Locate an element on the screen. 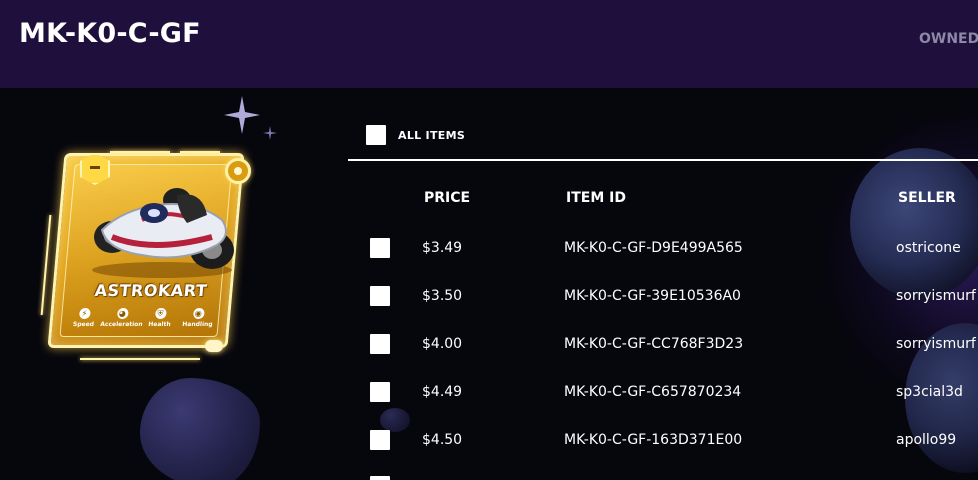 The height and width of the screenshot is (480, 978). seller-cell: sp3cial3d is located at coordinates (929, 392).